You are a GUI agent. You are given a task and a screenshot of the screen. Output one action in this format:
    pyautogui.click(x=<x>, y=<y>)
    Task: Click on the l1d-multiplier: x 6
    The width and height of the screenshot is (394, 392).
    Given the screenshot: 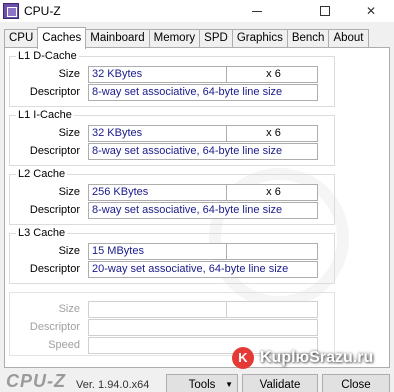 What is the action you would take?
    pyautogui.click(x=272, y=74)
    